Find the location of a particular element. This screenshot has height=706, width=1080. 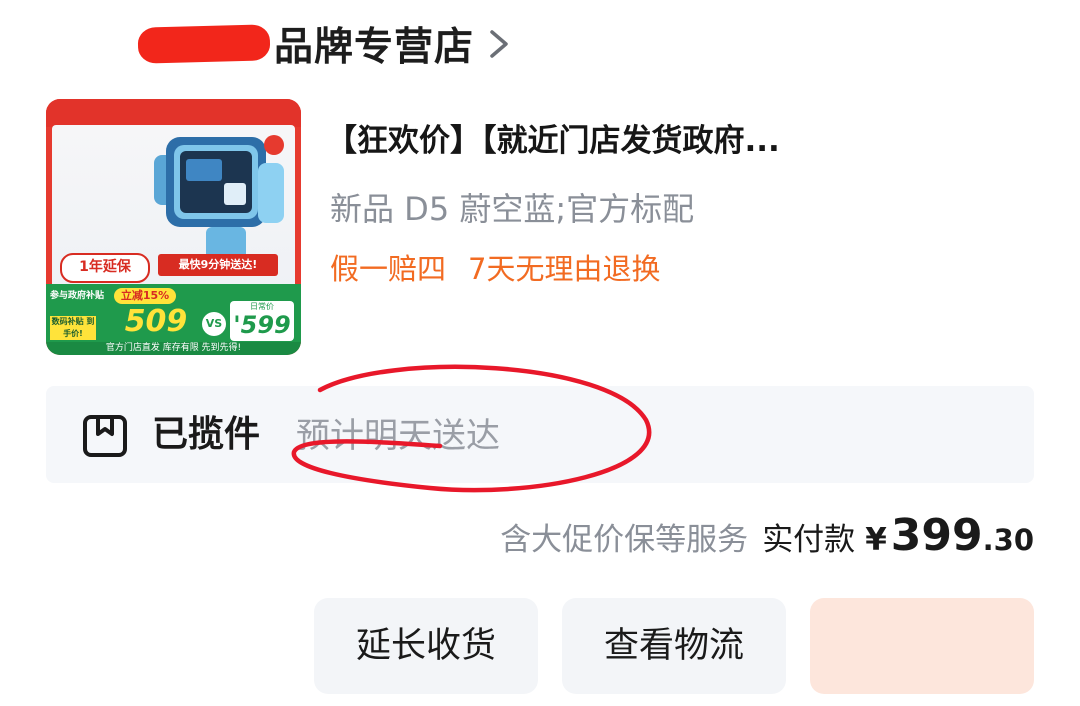

package-icon is located at coordinates (105, 436).